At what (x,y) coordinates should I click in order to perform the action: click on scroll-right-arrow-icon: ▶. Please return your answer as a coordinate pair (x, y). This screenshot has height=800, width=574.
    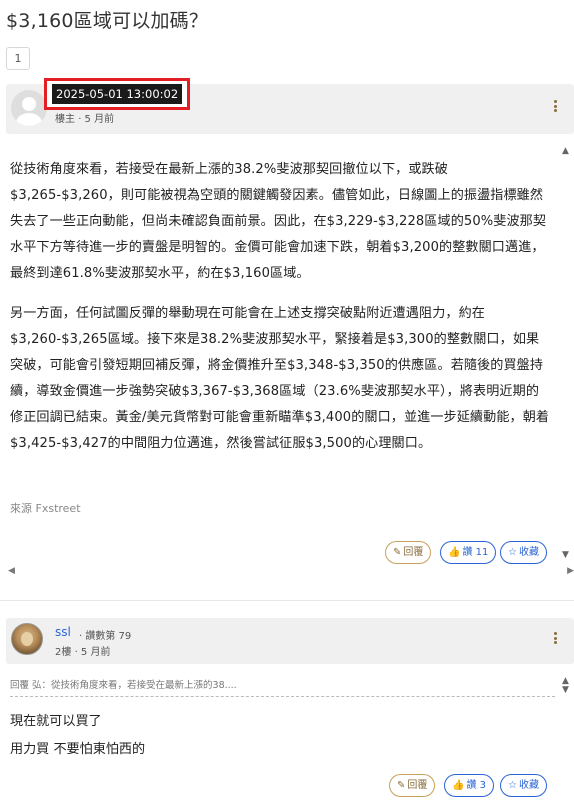
    Looking at the image, I should click on (570, 571).